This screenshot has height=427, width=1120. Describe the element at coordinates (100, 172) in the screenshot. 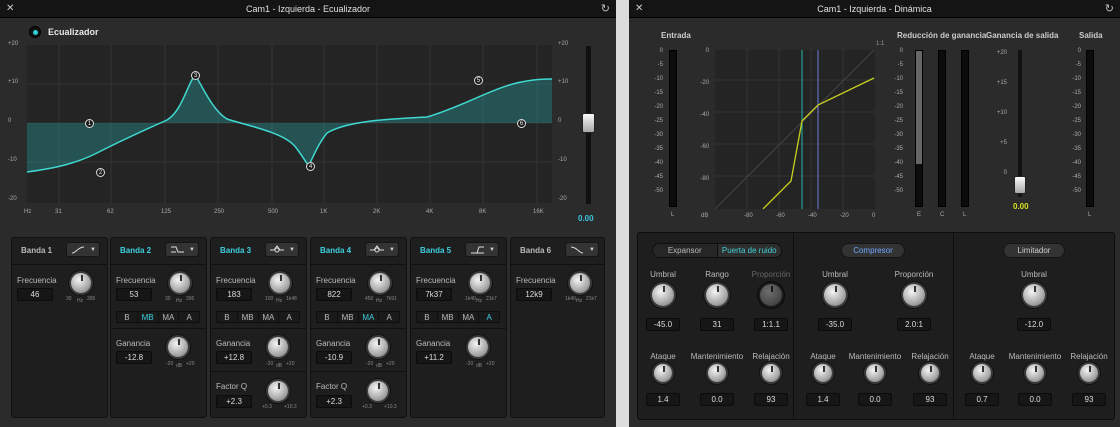

I see `band-marker: 2` at that location.